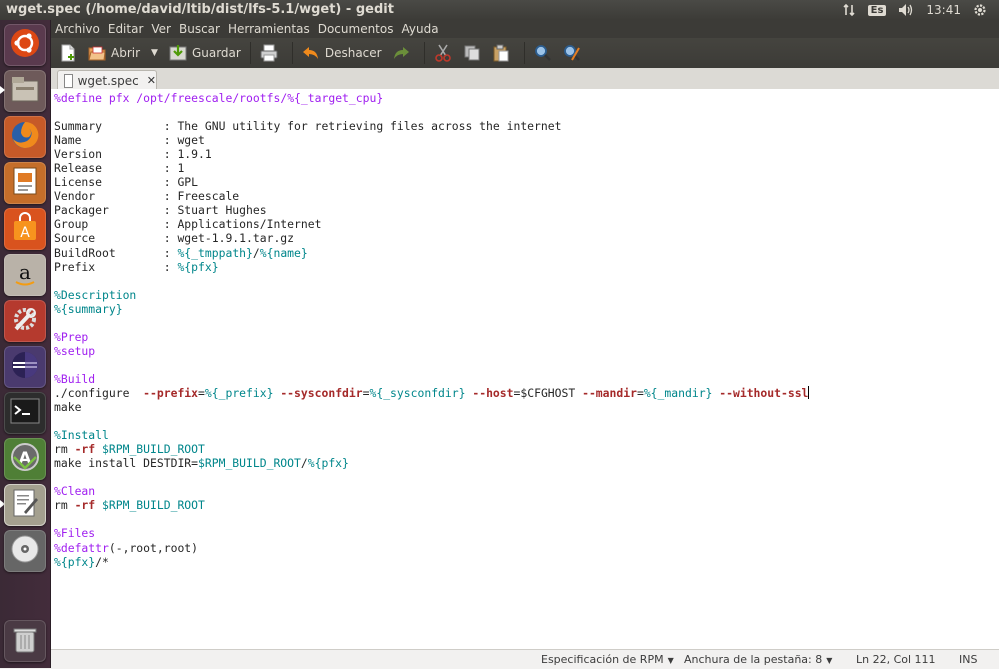 This screenshot has height=669, width=999. I want to click on undo-button: Deshacer, so click(342, 53).